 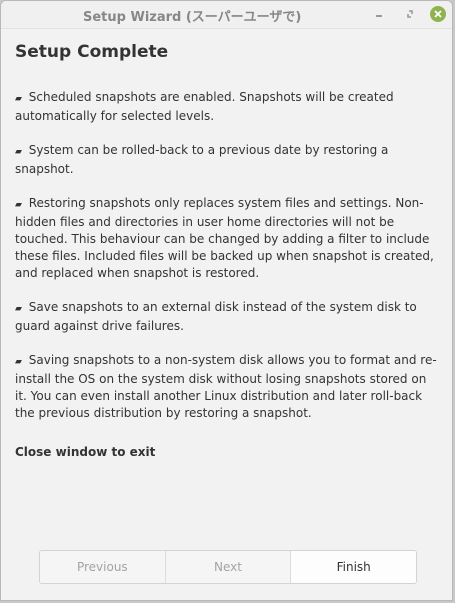 What do you see at coordinates (103, 567) in the screenshot?
I see `previous-button: Previous` at bounding box center [103, 567].